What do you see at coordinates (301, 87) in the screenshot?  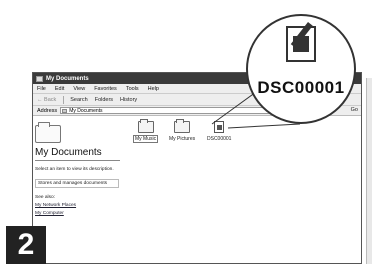 I see `callout-label: DSC00001` at bounding box center [301, 87].